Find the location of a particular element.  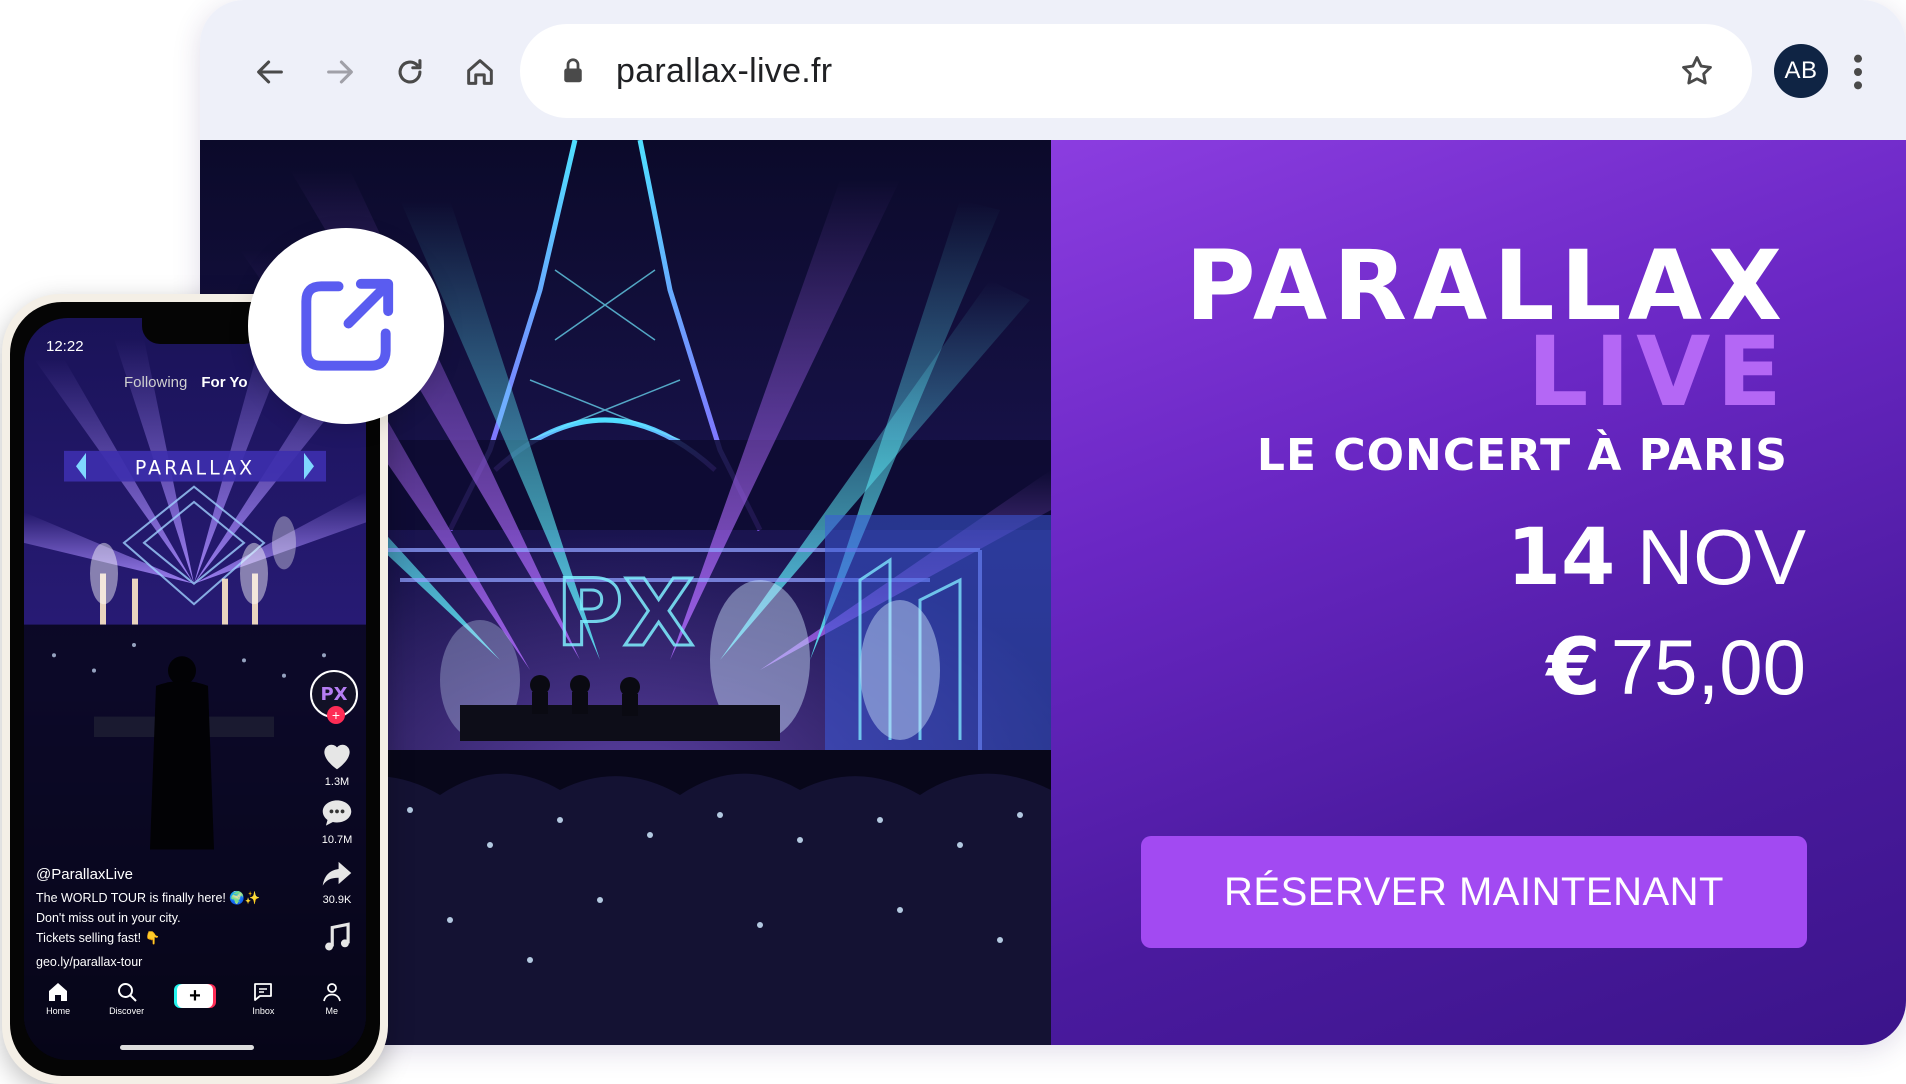

create-plus-icon: + is located at coordinates (194, 996).